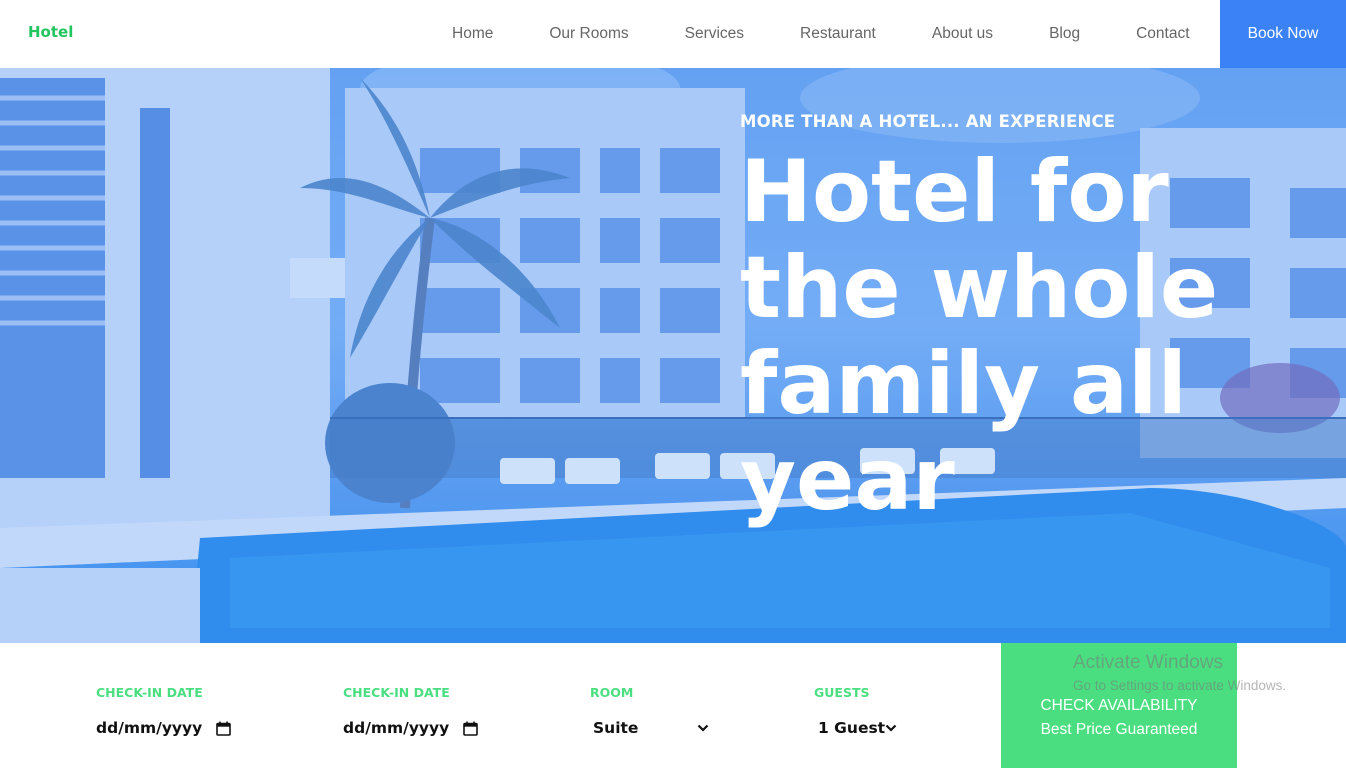 Image resolution: width=1346 pixels, height=768 pixels. I want to click on room-select: Suite, so click(651, 728).